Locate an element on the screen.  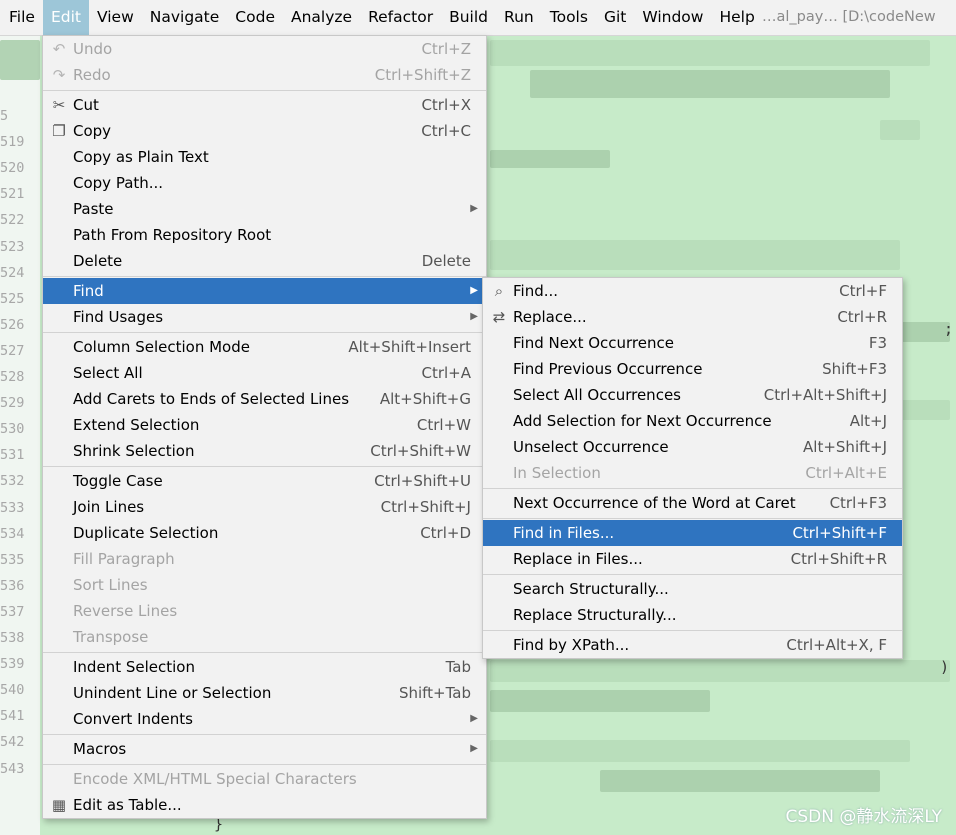
menu-tools: Tools is located at coordinates (569, 17).